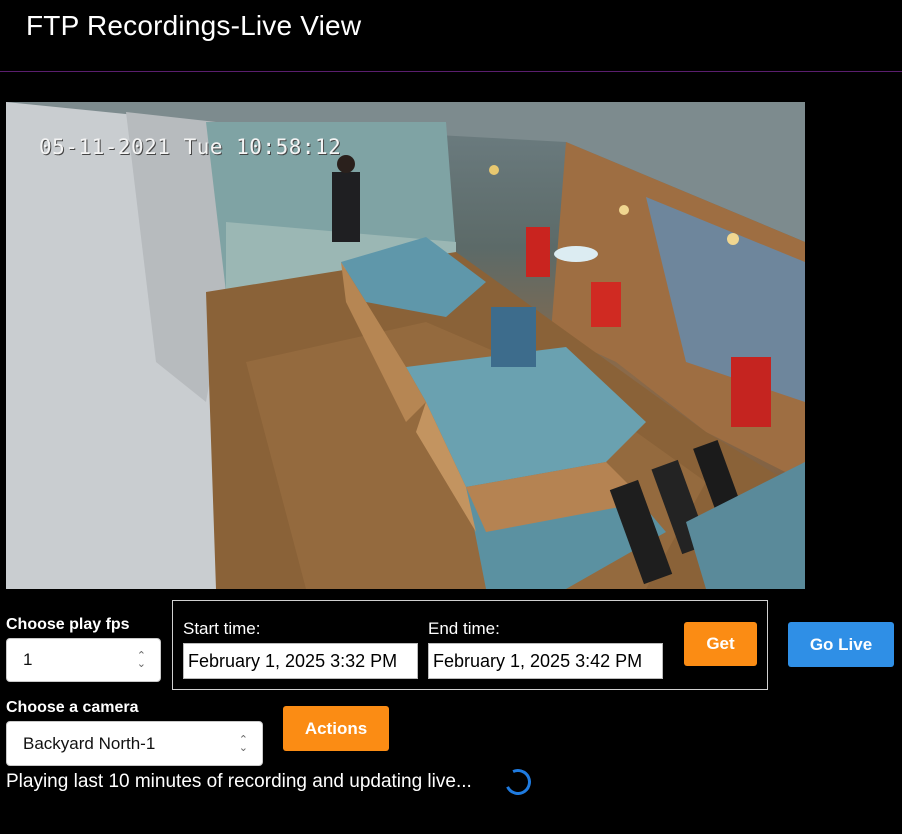 This screenshot has width=902, height=834. Describe the element at coordinates (300, 661) in the screenshot. I see `start-time-input: February 1, 2025 3:32 PM` at that location.